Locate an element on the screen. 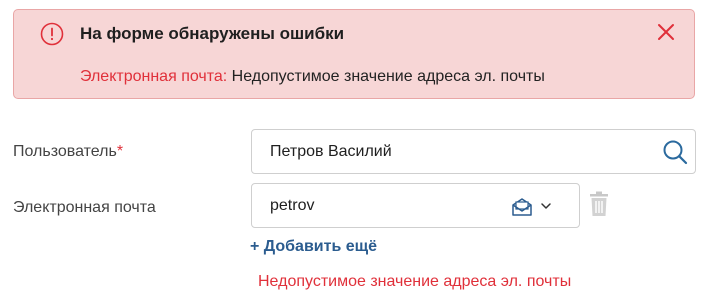 The image size is (709, 306). chevron-down-icon is located at coordinates (546, 206).